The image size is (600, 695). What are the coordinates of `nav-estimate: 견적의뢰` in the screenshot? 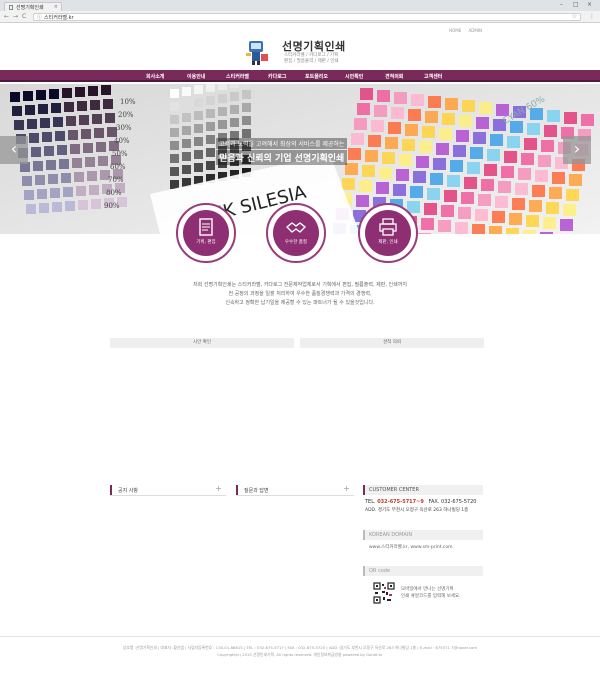 It's located at (394, 76).